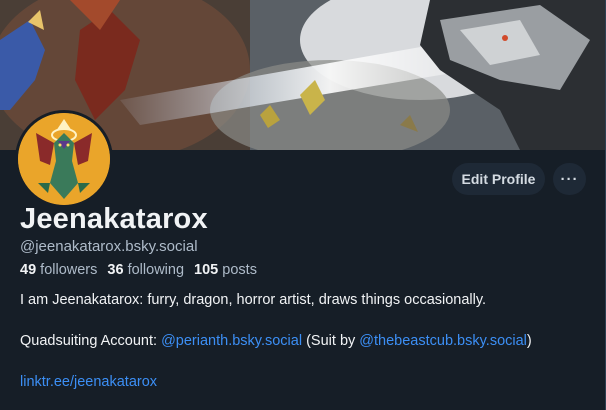  I want to click on bio-line-3: linktr.ee/jeenakatarox, so click(310, 382).